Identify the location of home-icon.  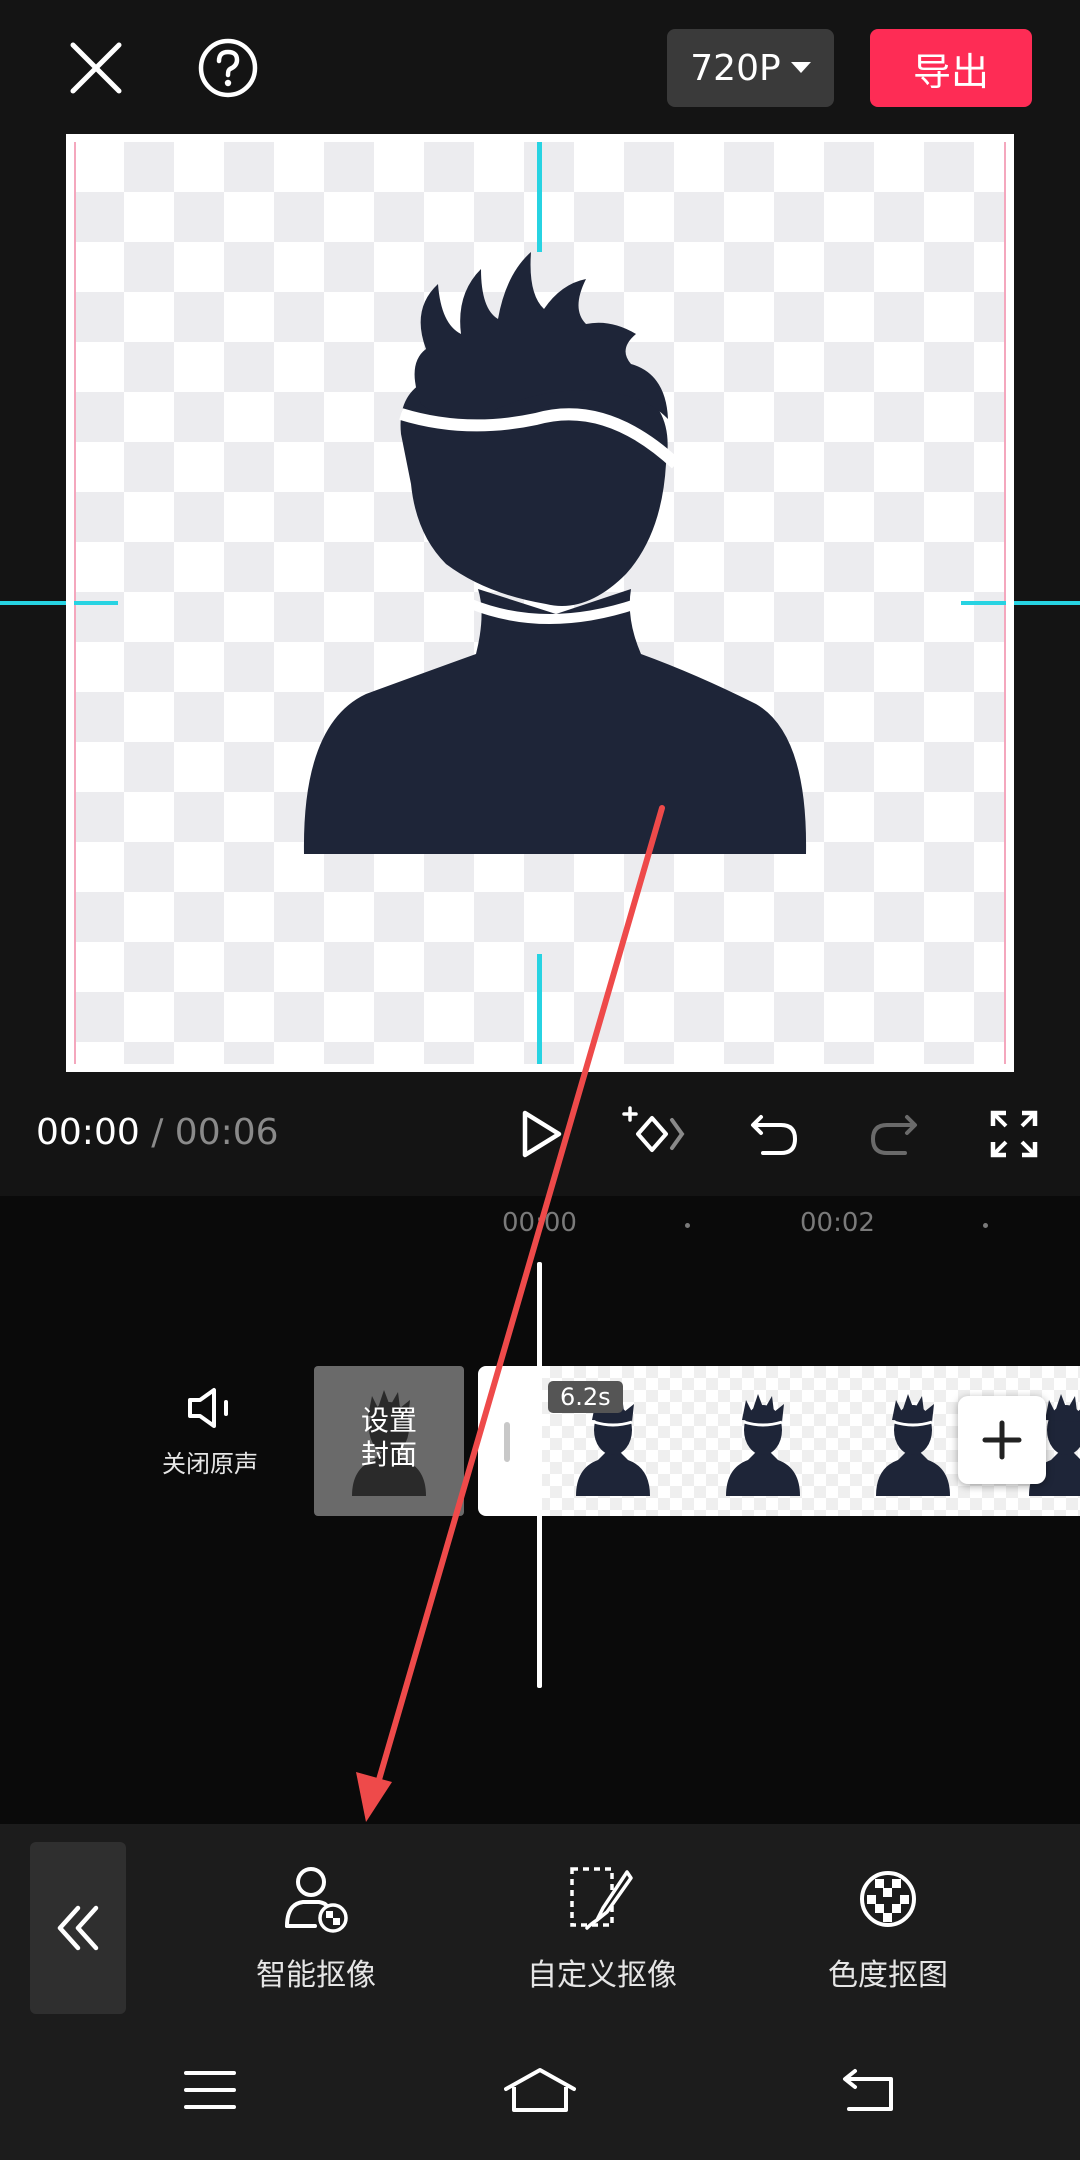
(540, 2090).